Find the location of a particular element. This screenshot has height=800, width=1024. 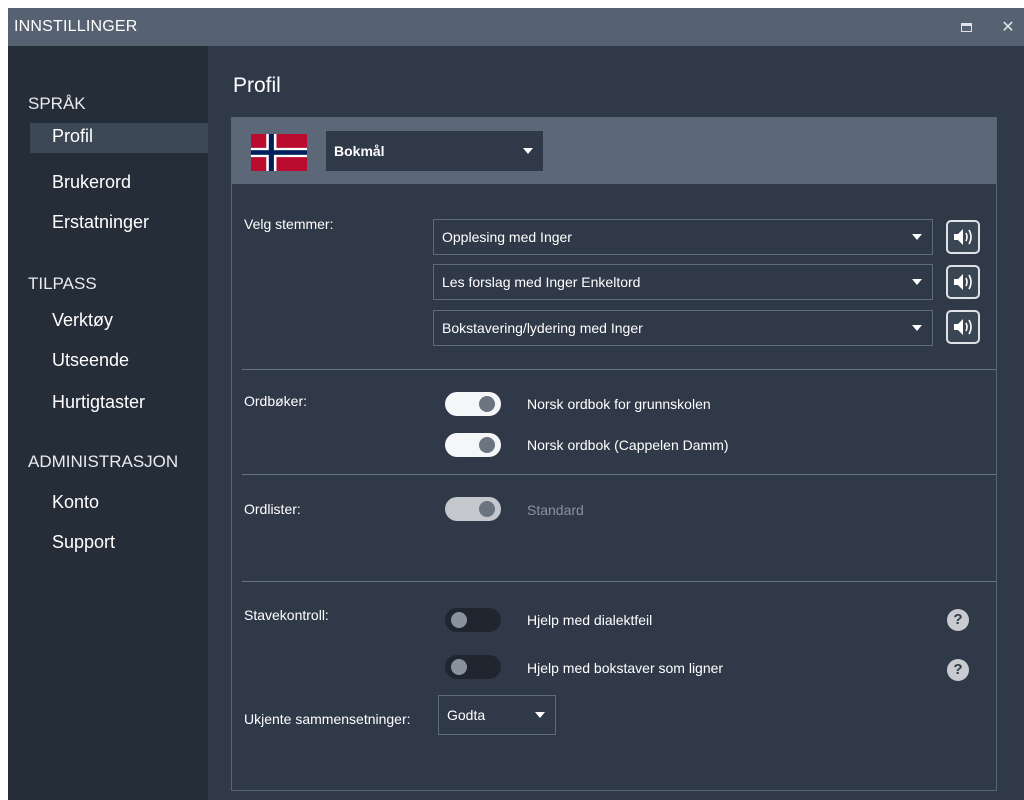

compounds-dropdown-value: Godta is located at coordinates (466, 715).